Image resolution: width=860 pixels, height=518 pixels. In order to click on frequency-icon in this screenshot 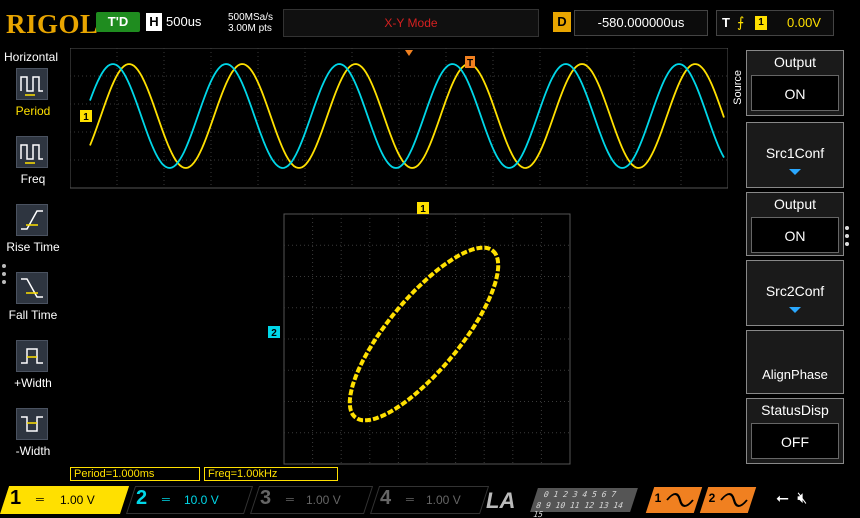, I will do `click(32, 152)`.